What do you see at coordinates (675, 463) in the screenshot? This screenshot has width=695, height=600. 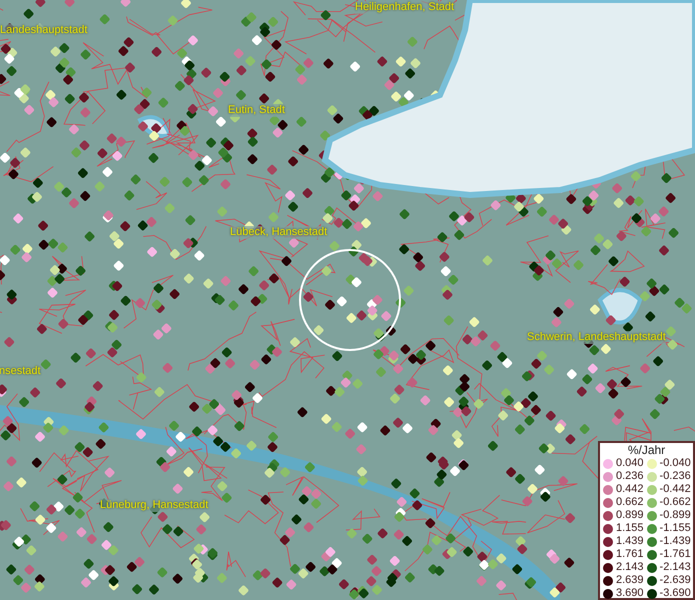 I see `legend-label: -0.040` at bounding box center [675, 463].